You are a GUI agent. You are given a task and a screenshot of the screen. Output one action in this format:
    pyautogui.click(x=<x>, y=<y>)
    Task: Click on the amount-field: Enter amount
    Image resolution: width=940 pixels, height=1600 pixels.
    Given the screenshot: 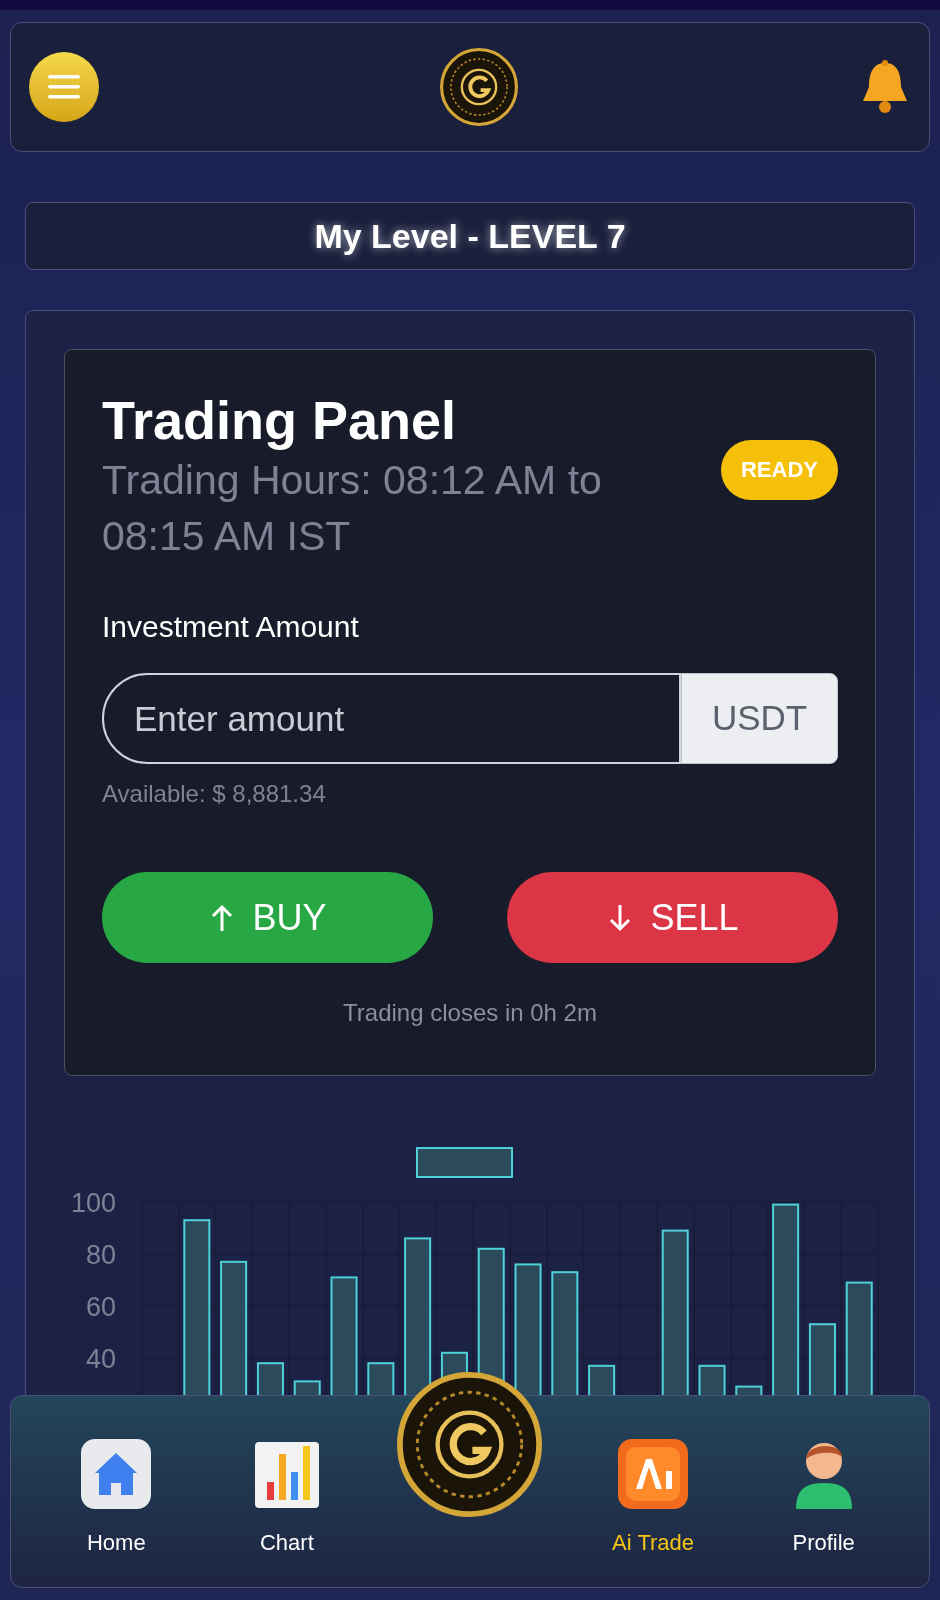 What is the action you would take?
    pyautogui.click(x=392, y=718)
    